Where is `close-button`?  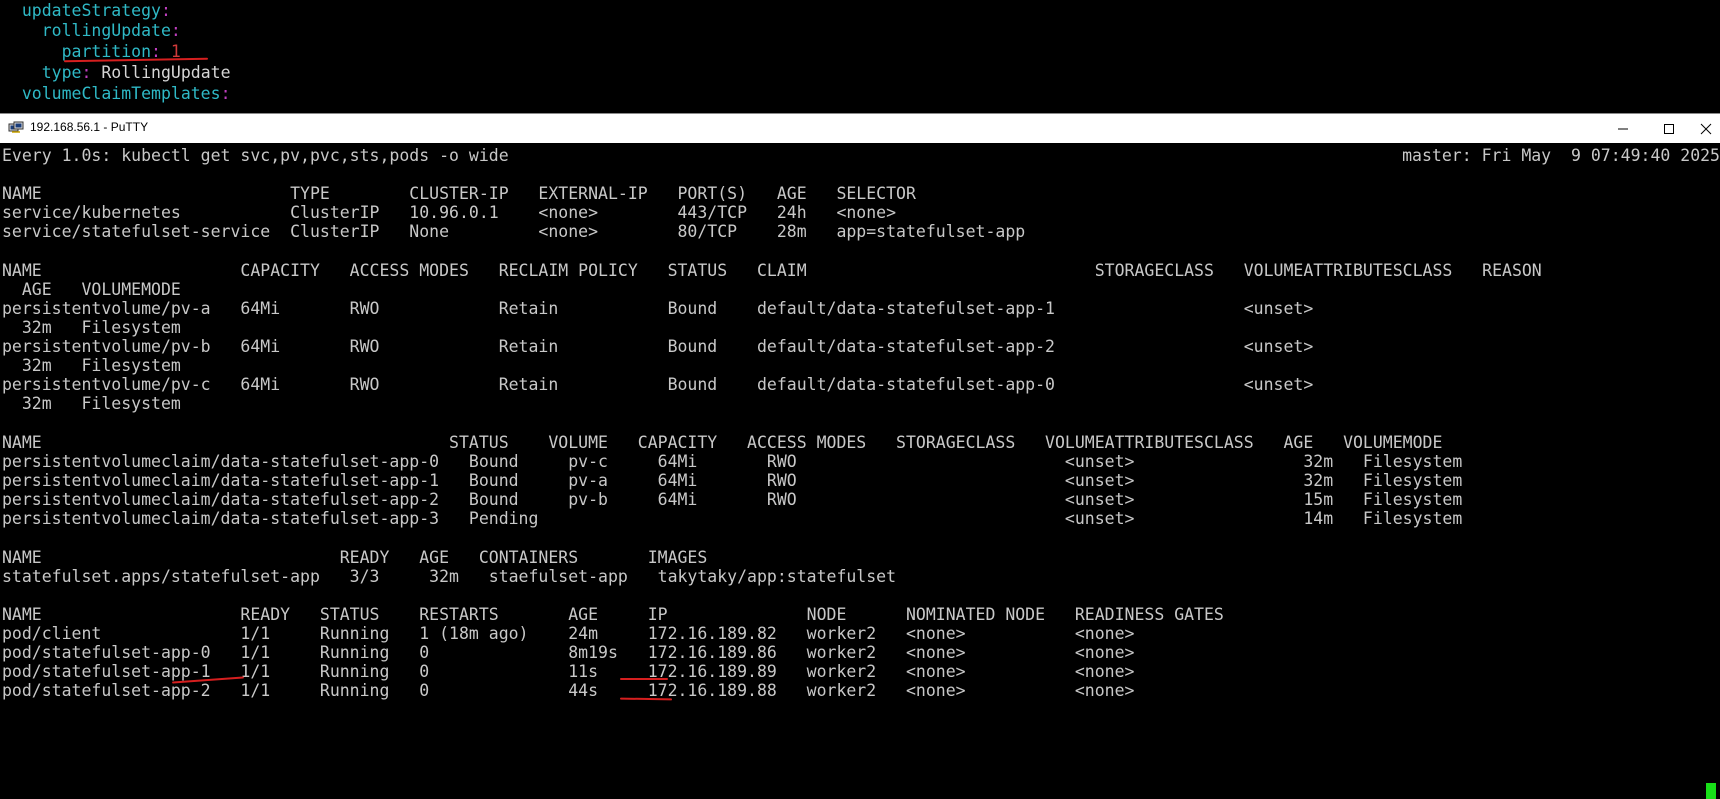 close-button is located at coordinates (1706, 128).